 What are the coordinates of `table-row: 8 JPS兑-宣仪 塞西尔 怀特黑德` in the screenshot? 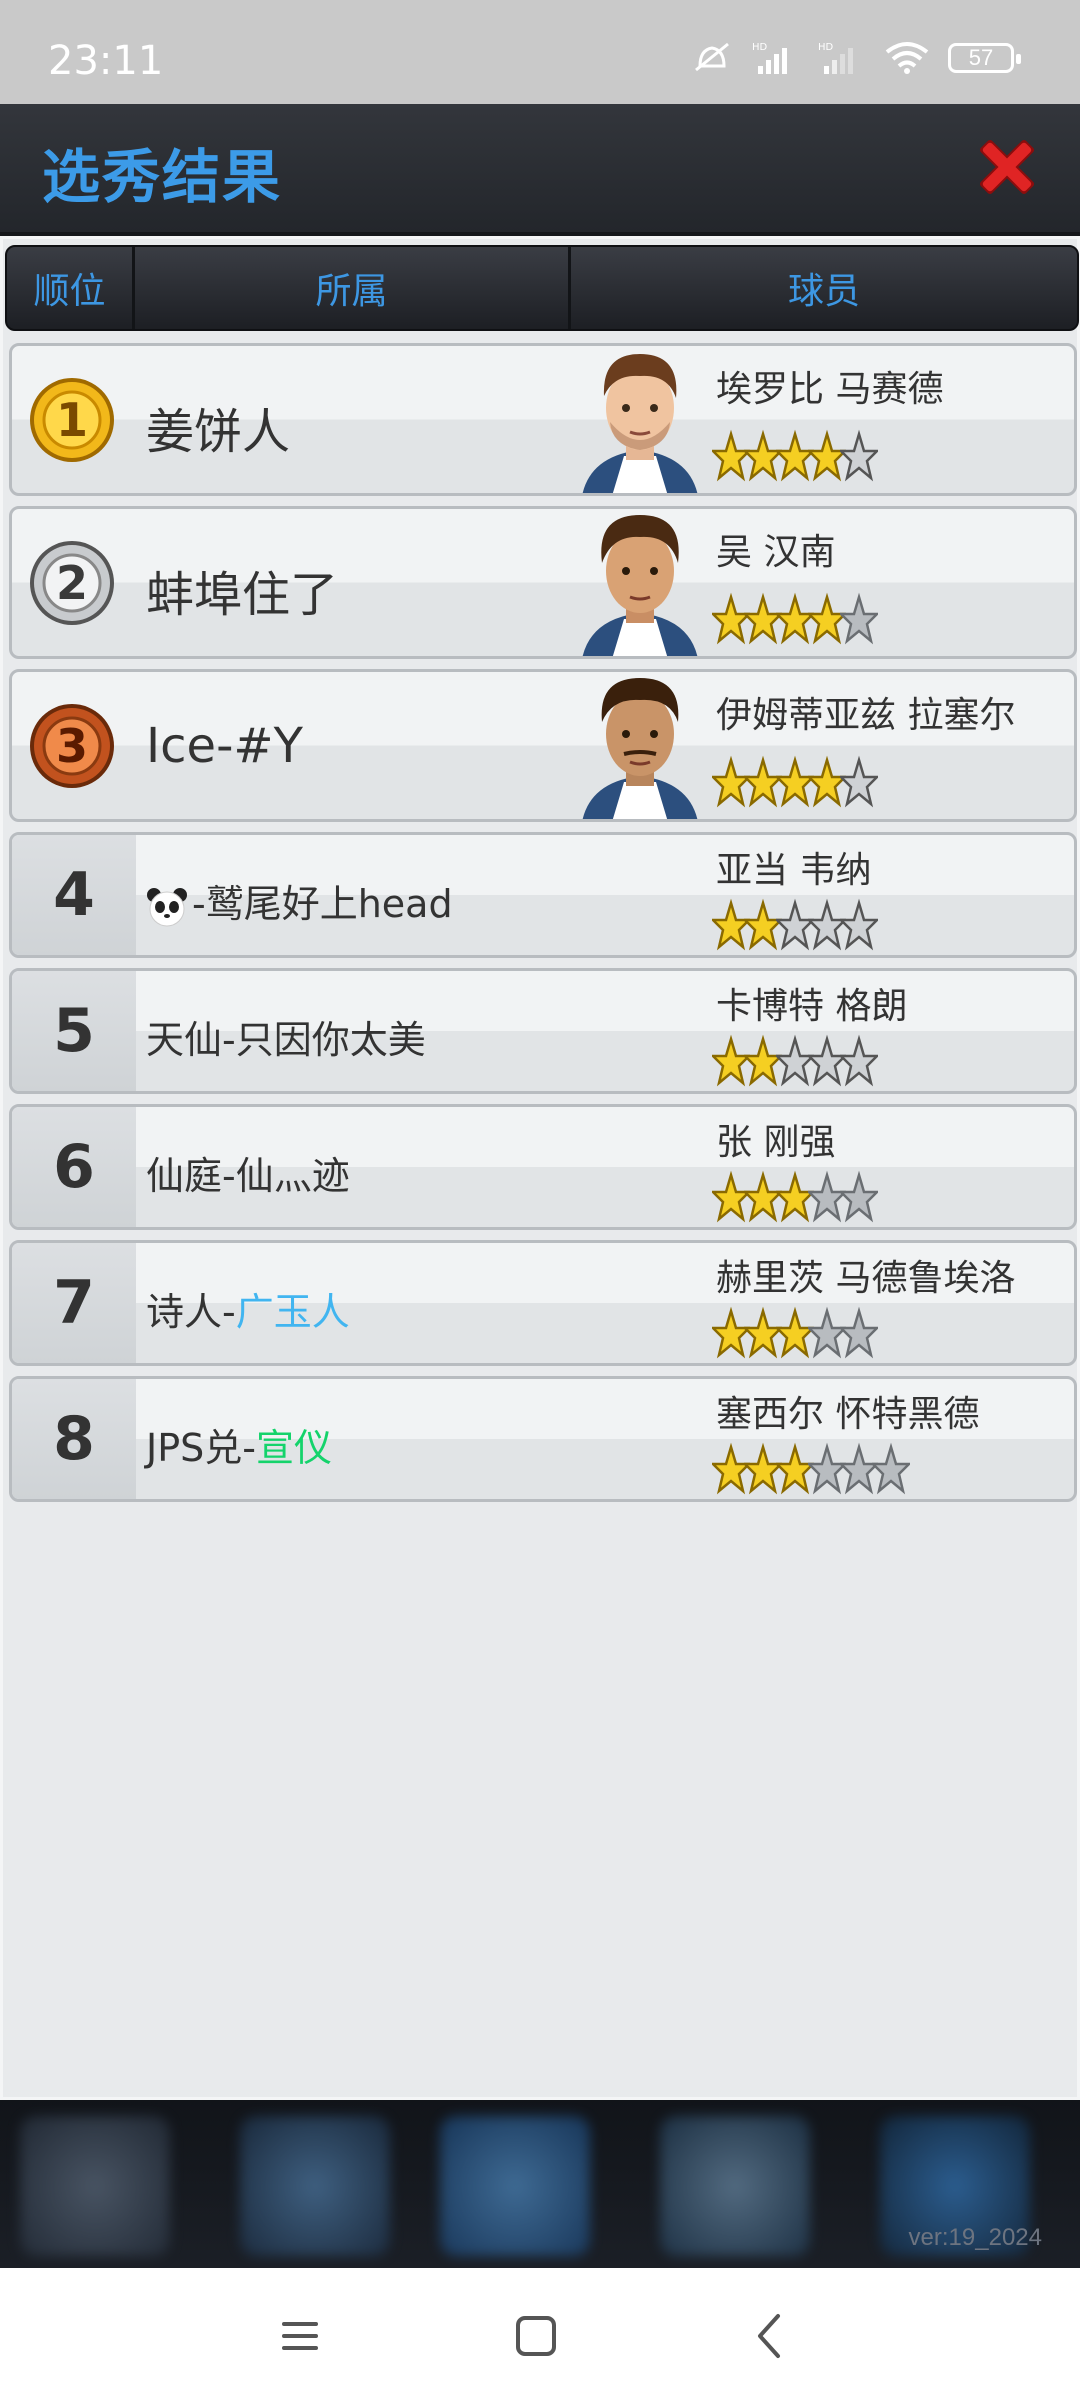 It's located at (543, 1439).